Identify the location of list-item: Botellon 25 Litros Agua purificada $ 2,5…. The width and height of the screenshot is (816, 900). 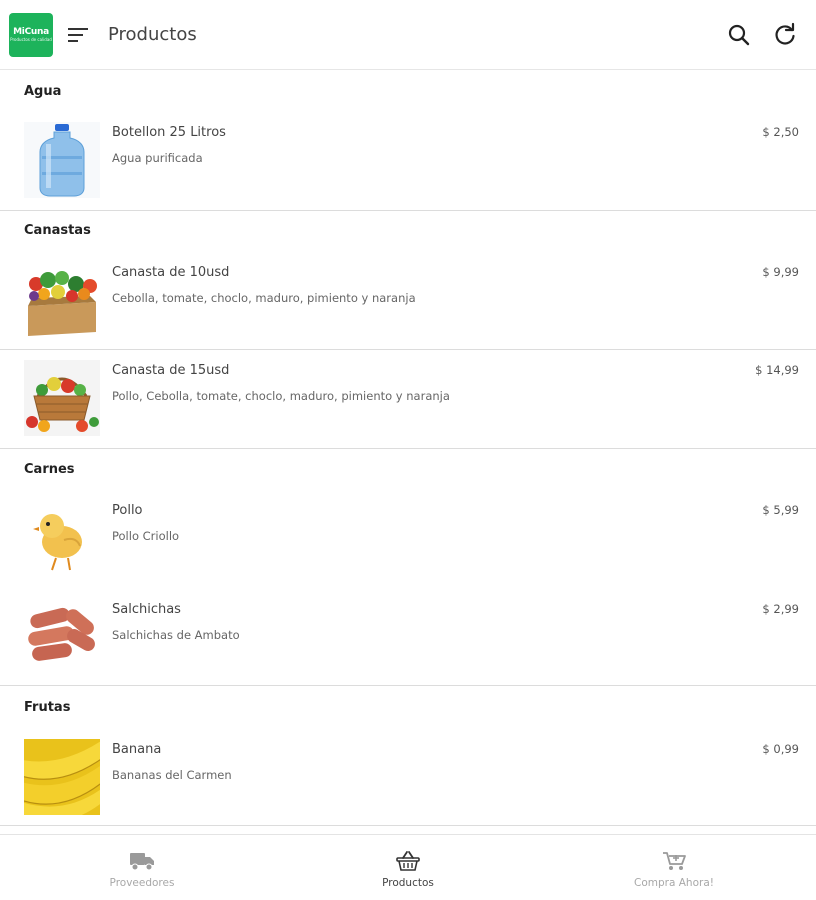
(408, 161).